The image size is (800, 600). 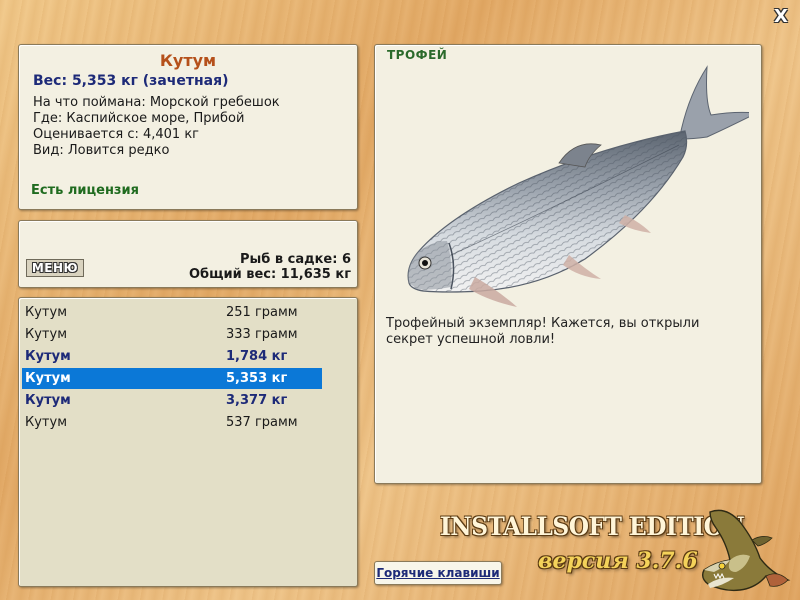 What do you see at coordinates (55, 268) in the screenshot?
I see `menu-button: МЕНЮ` at bounding box center [55, 268].